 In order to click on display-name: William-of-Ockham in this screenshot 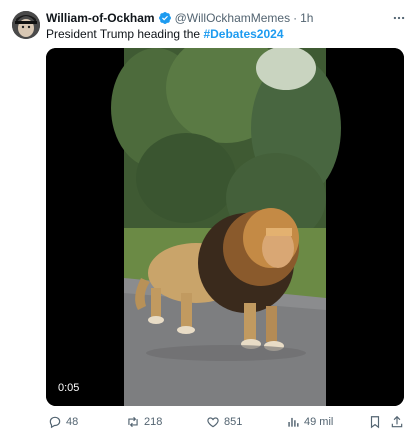, I will do `click(100, 18)`.